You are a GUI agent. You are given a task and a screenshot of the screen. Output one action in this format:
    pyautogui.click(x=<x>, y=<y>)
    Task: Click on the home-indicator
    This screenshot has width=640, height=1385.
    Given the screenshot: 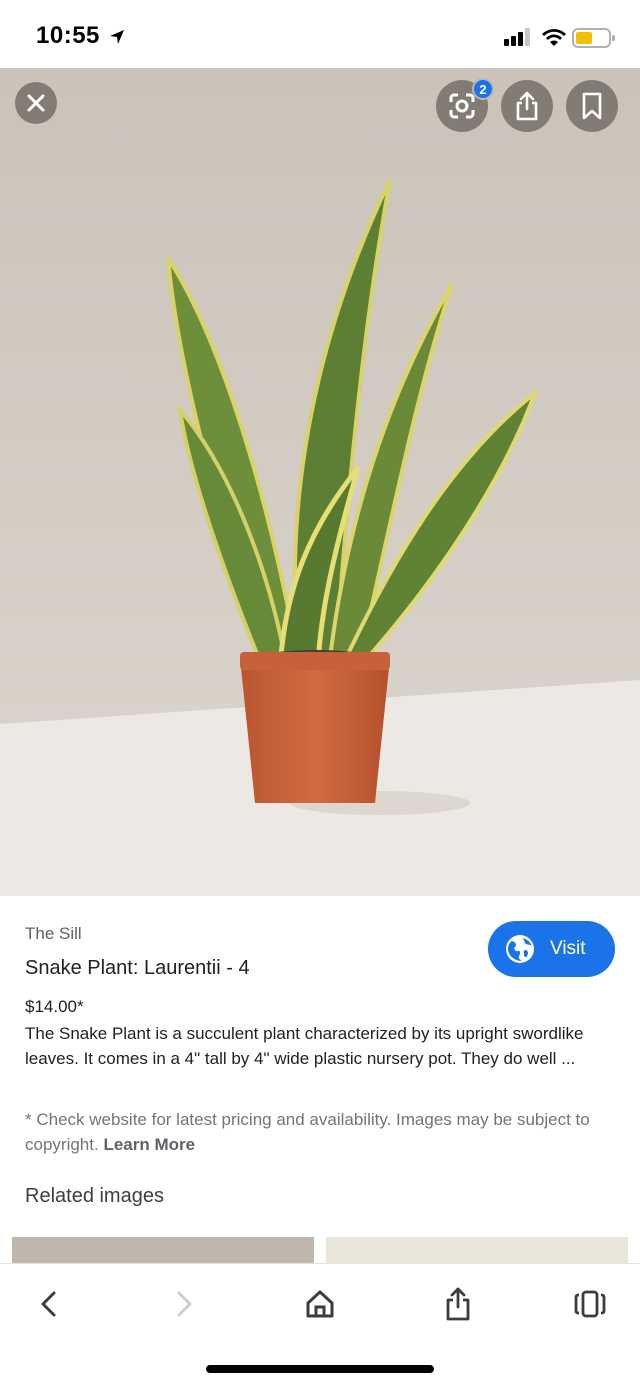 What is the action you would take?
    pyautogui.click(x=320, y=1369)
    